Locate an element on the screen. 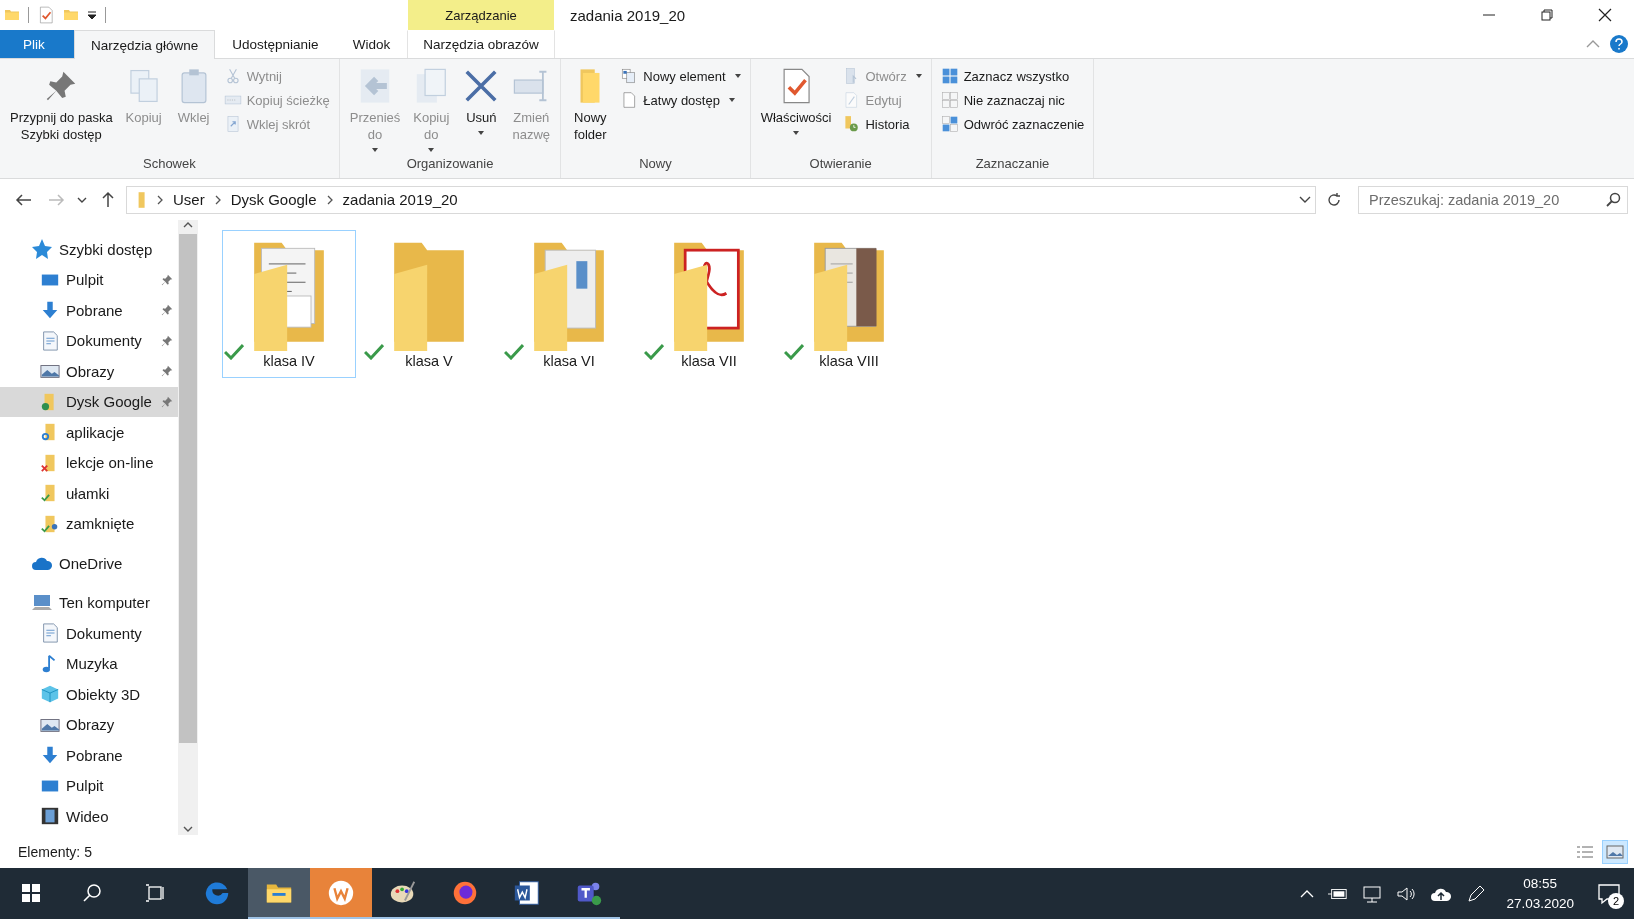 This screenshot has width=1634, height=919. help-button is located at coordinates (1619, 44).